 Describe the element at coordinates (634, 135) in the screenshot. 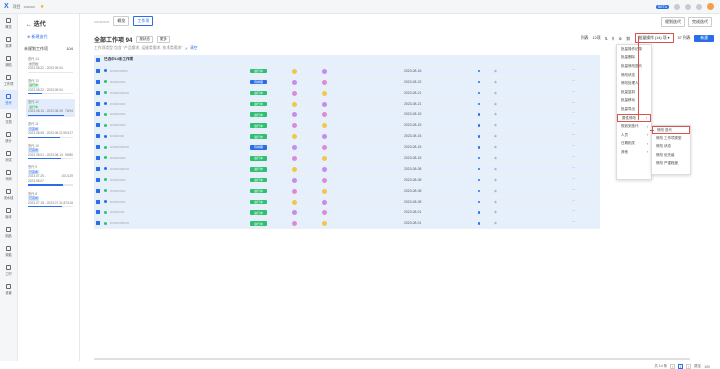

I see `menu-item: 人员 ›` at that location.